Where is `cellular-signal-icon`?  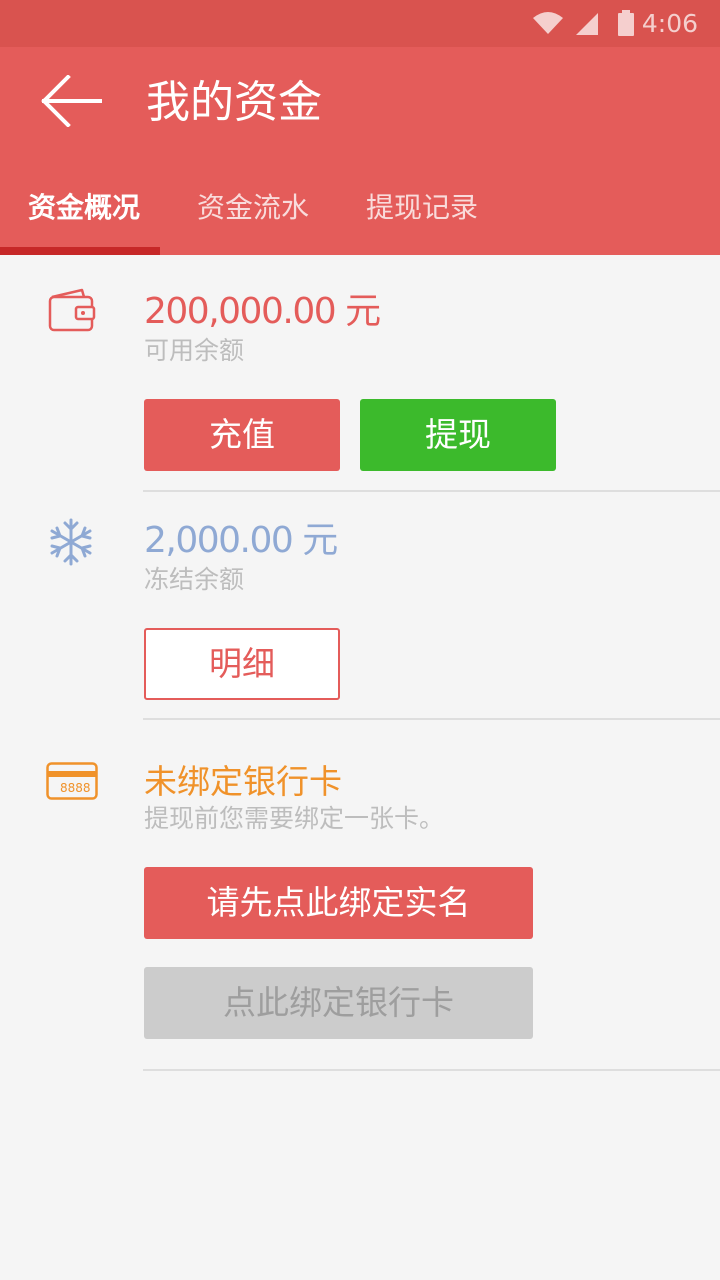 cellular-signal-icon is located at coordinates (587, 24).